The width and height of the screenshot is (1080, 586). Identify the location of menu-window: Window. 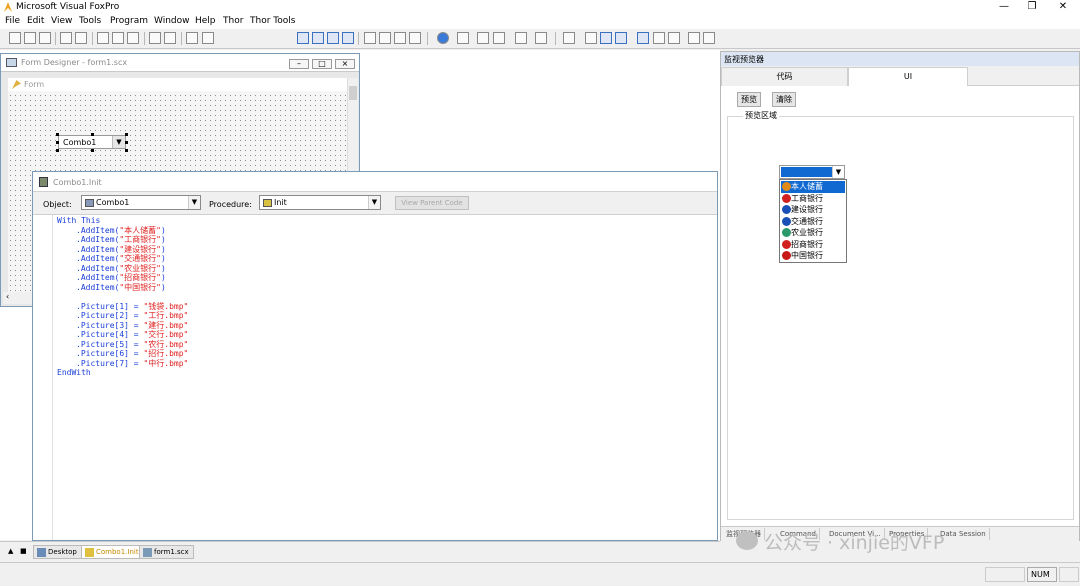
(172, 21).